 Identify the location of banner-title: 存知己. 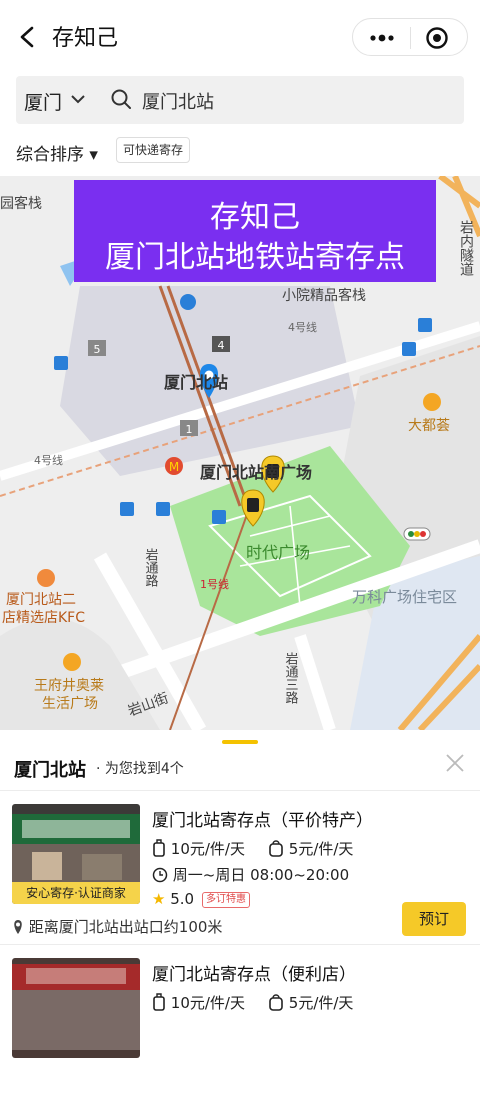
(255, 217).